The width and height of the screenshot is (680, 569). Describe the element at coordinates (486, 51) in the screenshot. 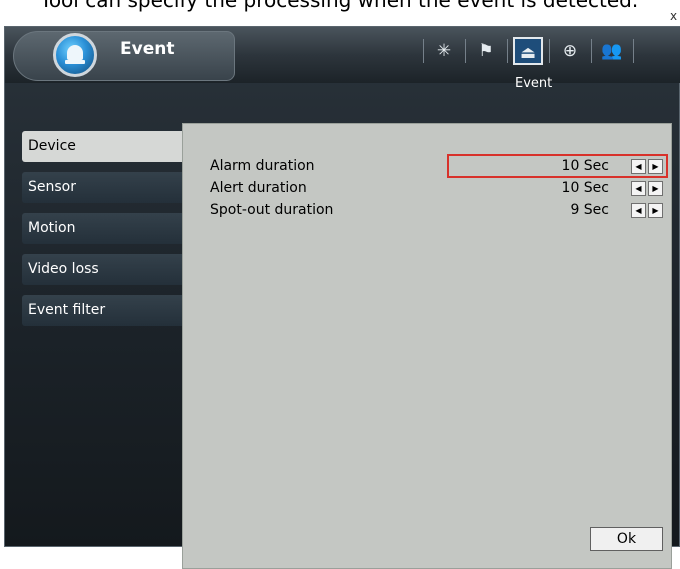

I see `flag-icon: ⚑` at that location.